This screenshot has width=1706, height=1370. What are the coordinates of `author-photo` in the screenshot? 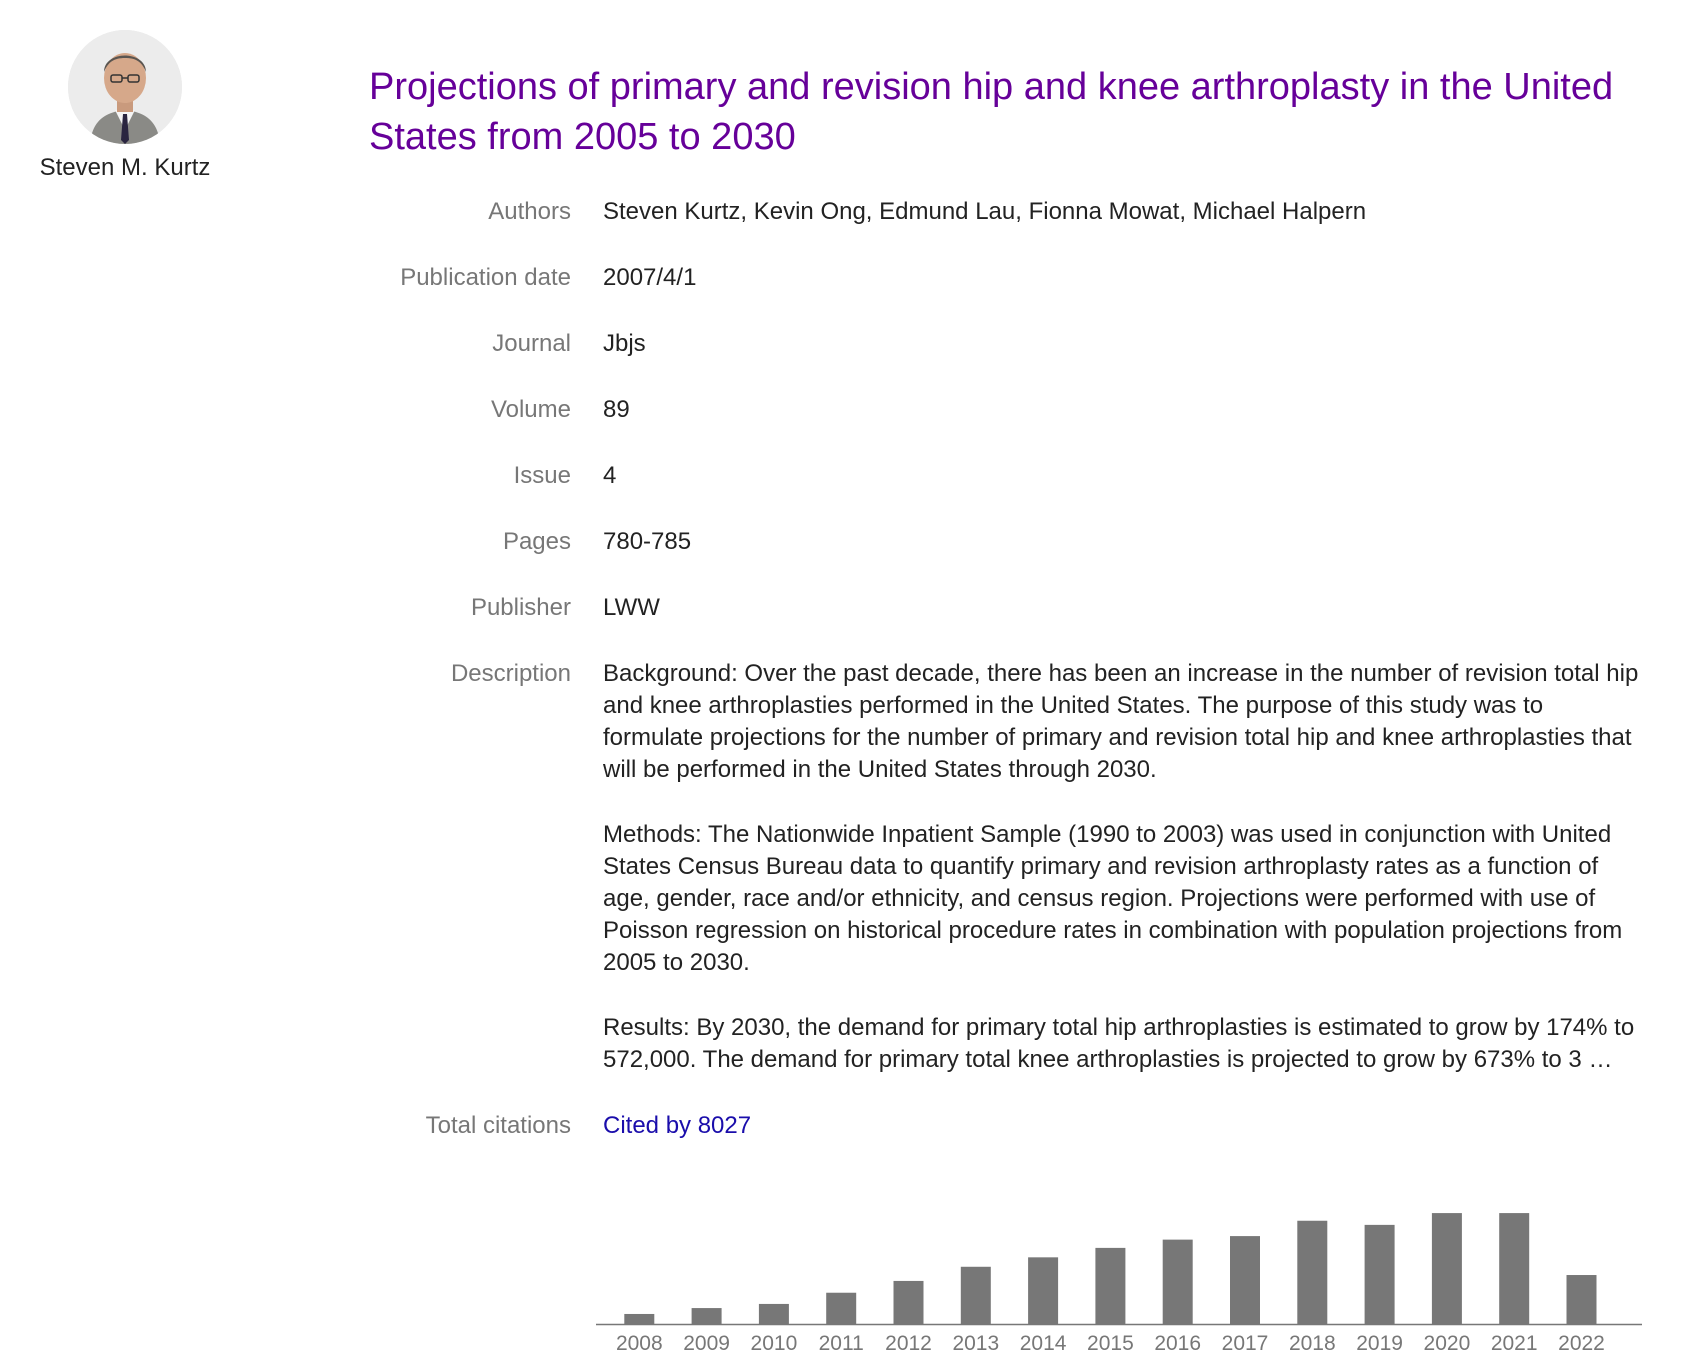 It's located at (125, 87).